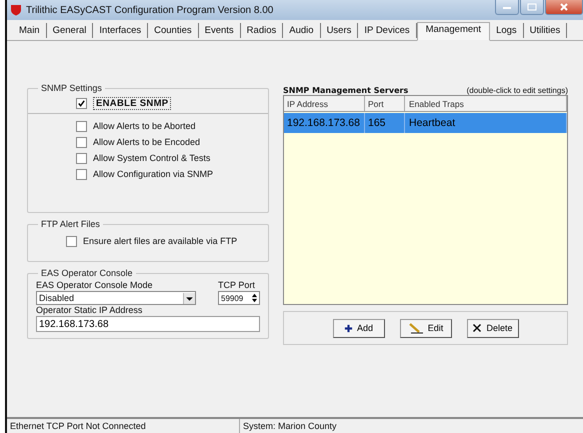  I want to click on tab: Events, so click(219, 30).